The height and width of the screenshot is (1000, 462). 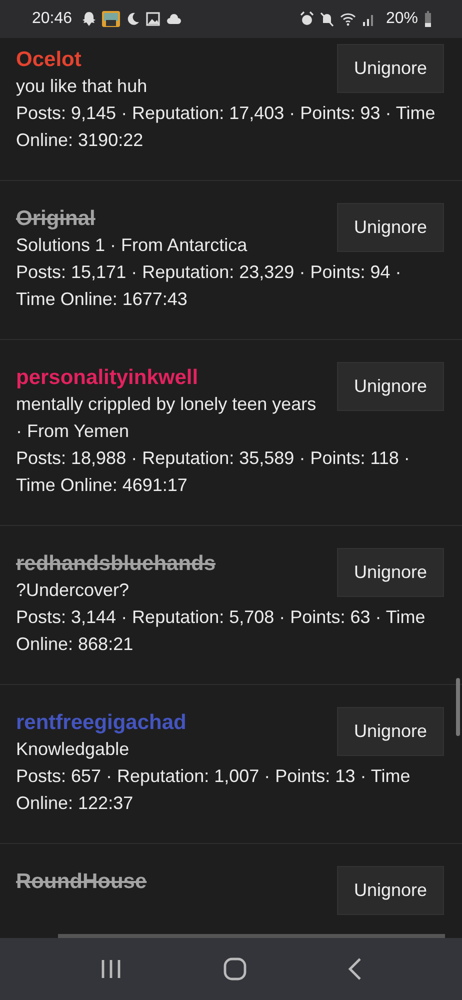 I want to click on battery-icon, so click(x=428, y=19).